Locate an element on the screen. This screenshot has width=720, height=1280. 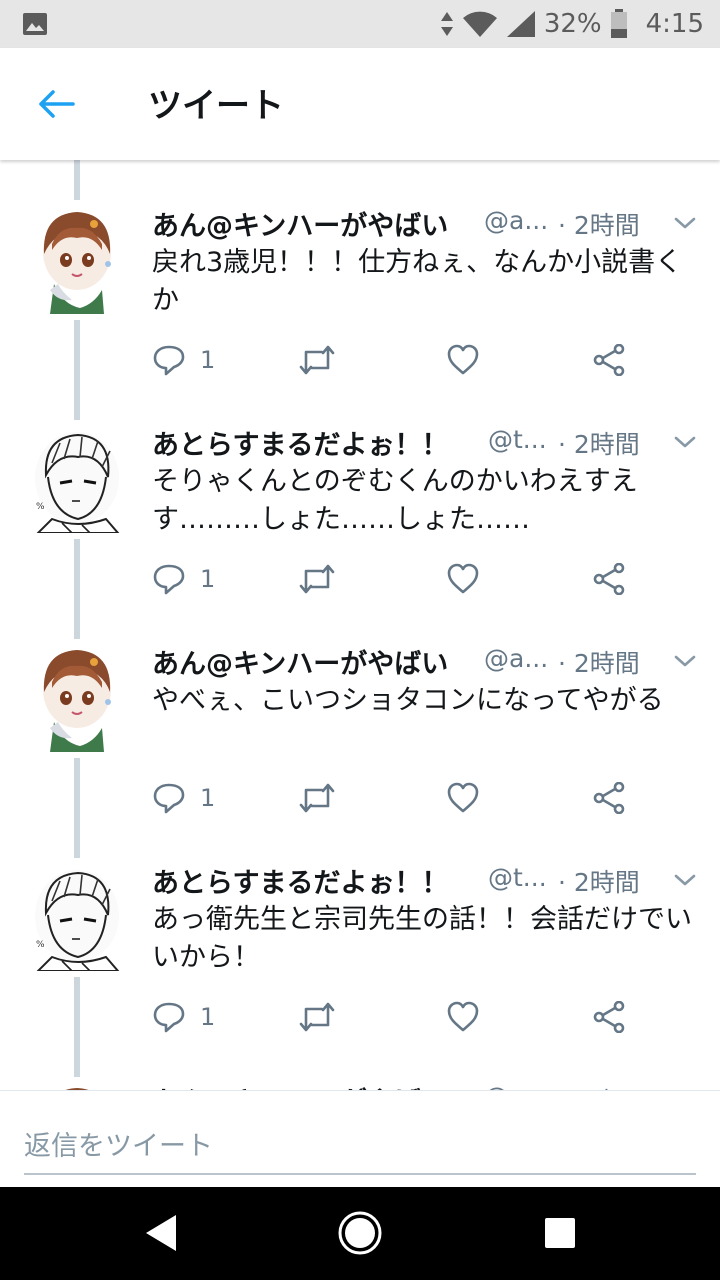
page-title: ツイート is located at coordinates (216, 106).